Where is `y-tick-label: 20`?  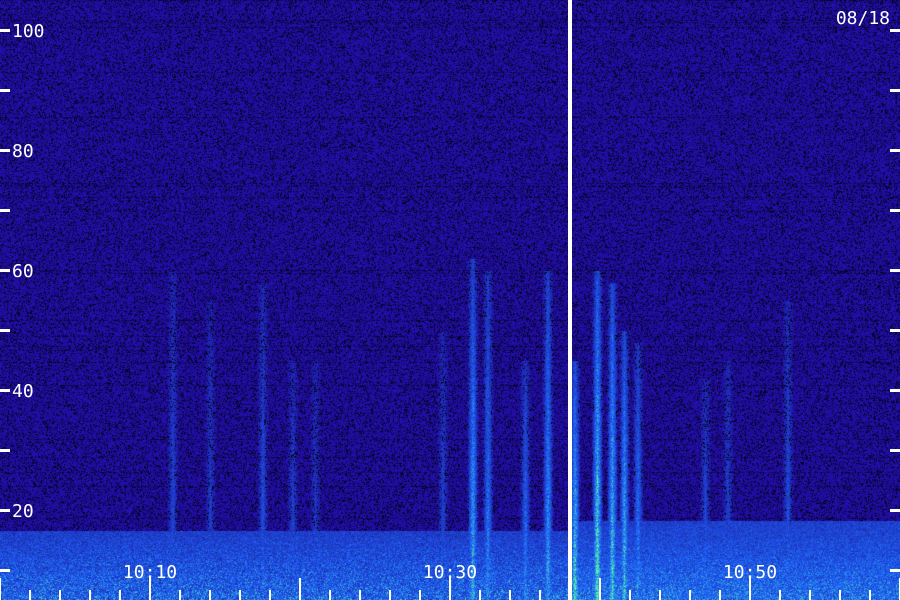
y-tick-label: 20 is located at coordinates (23, 511).